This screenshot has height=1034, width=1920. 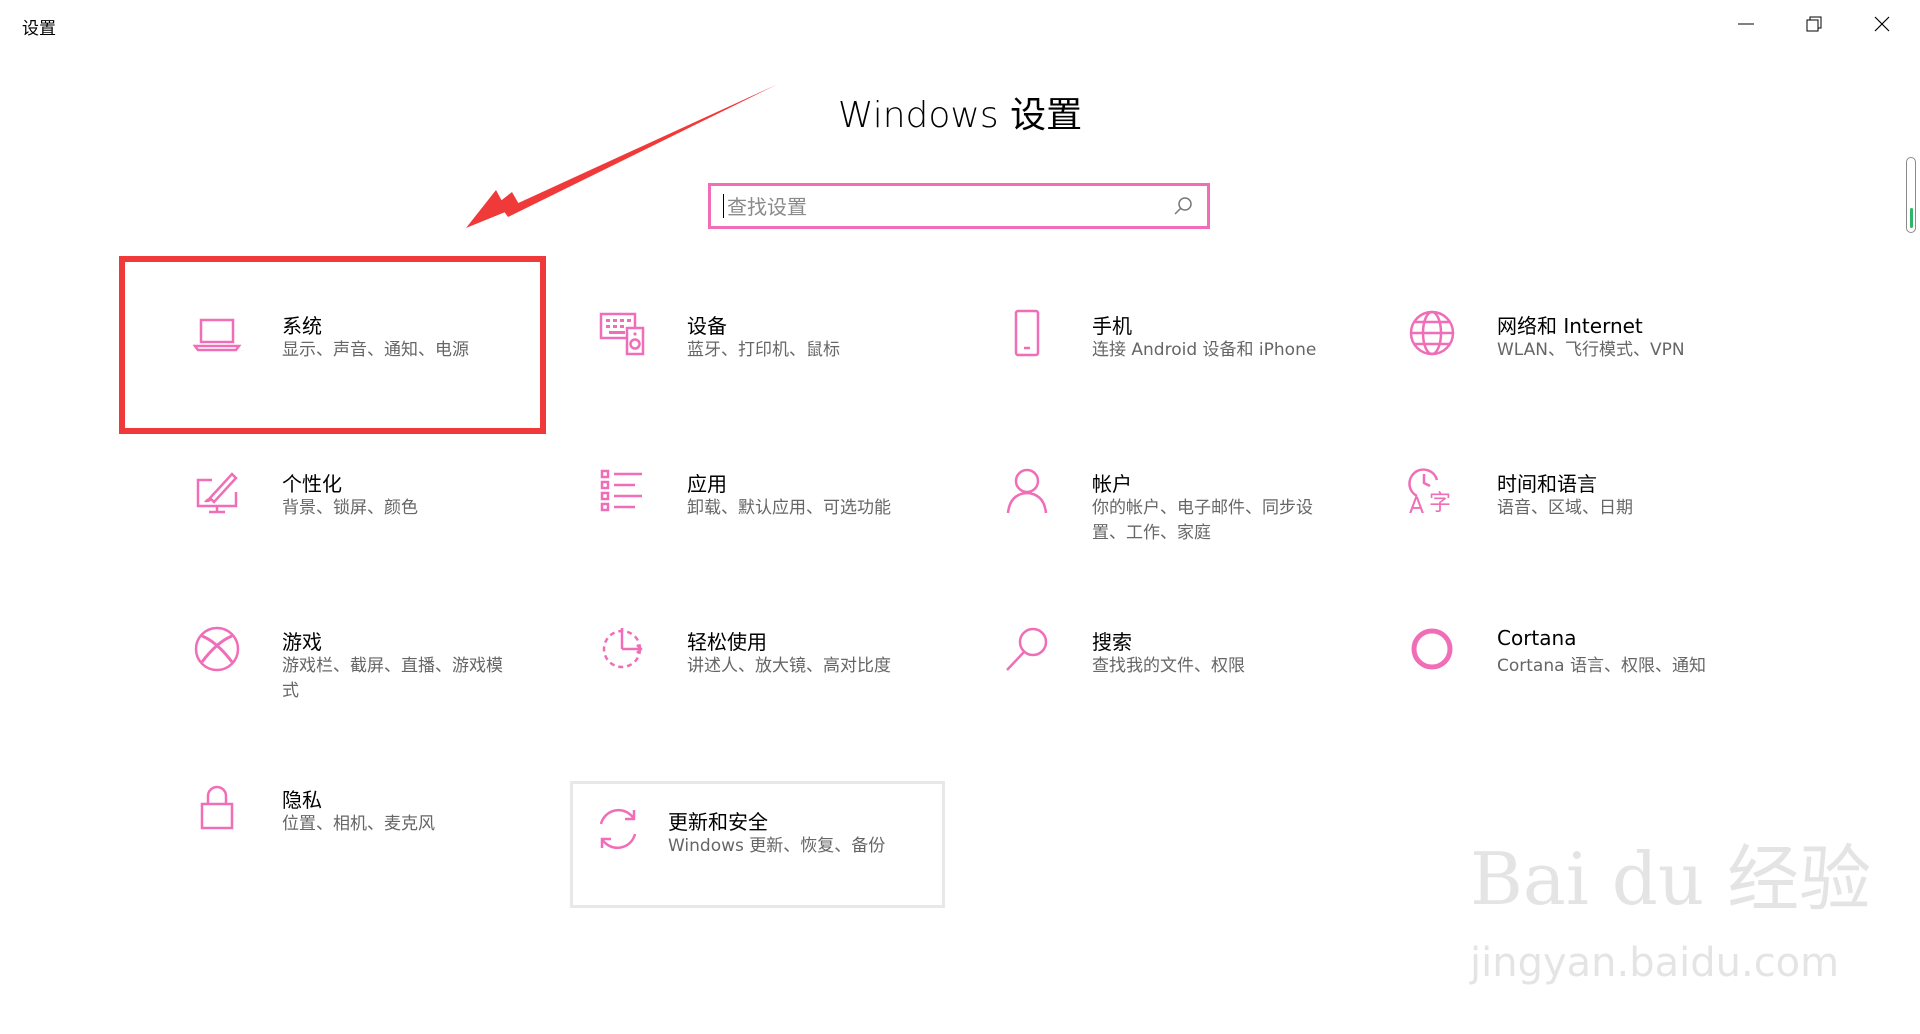 What do you see at coordinates (1591, 350) in the screenshot?
I see `tile-description: WLAN、飞行模式、VPN` at bounding box center [1591, 350].